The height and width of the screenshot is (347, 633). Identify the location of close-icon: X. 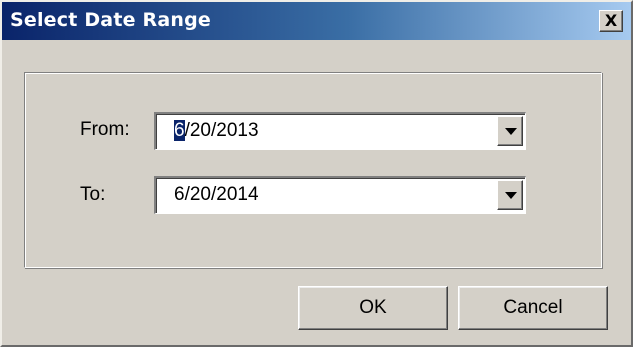
(611, 20).